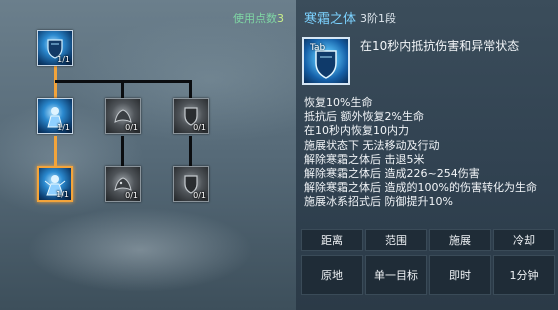  Describe the element at coordinates (524, 240) in the screenshot. I see `stat-header-cooldown: 冷却` at that location.